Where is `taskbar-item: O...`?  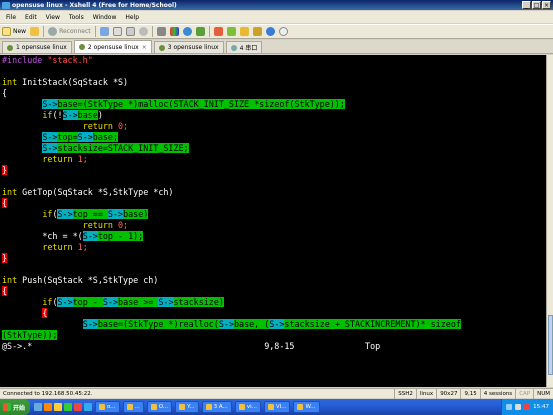 taskbar-item: O... is located at coordinates (159, 407).